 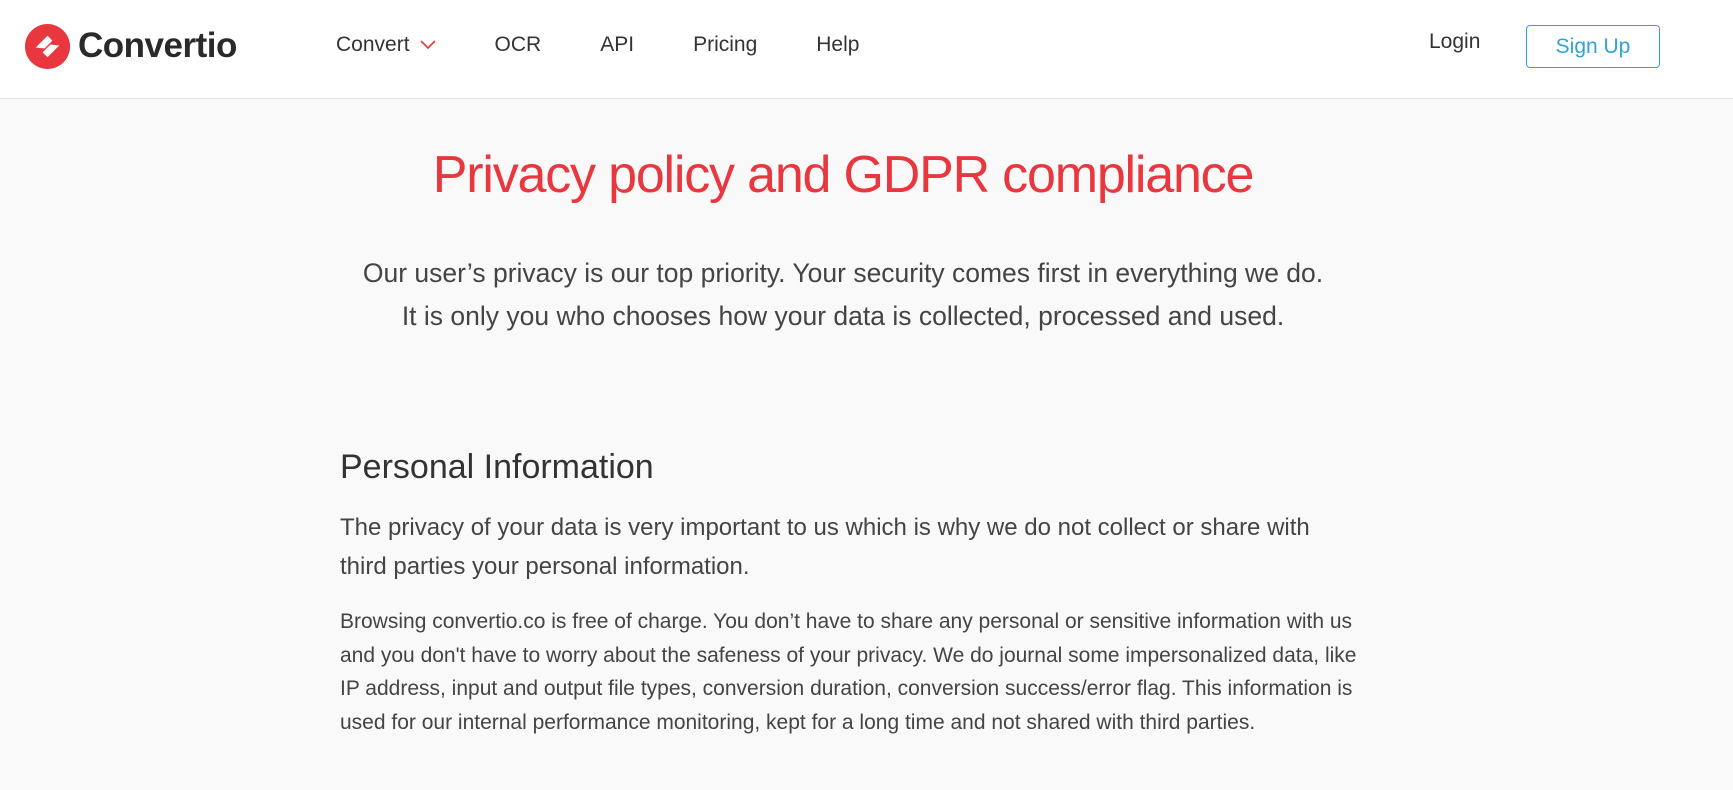 What do you see at coordinates (427, 45) in the screenshot?
I see `chevron-down-icon` at bounding box center [427, 45].